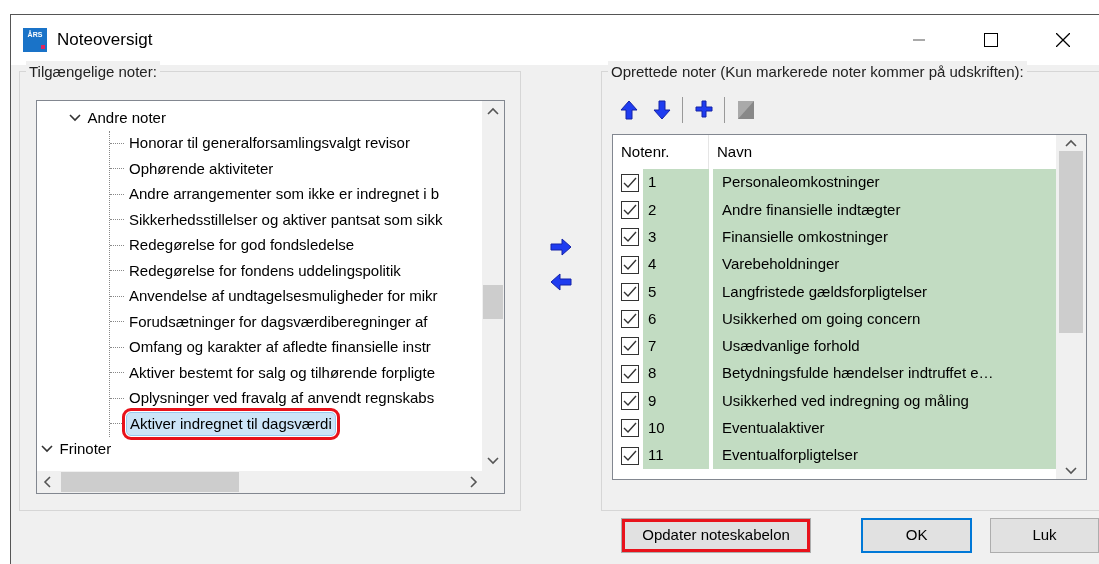 This screenshot has width=1099, height=564. Describe the element at coordinates (652, 346) in the screenshot. I see `table-cell-text: 7` at that location.